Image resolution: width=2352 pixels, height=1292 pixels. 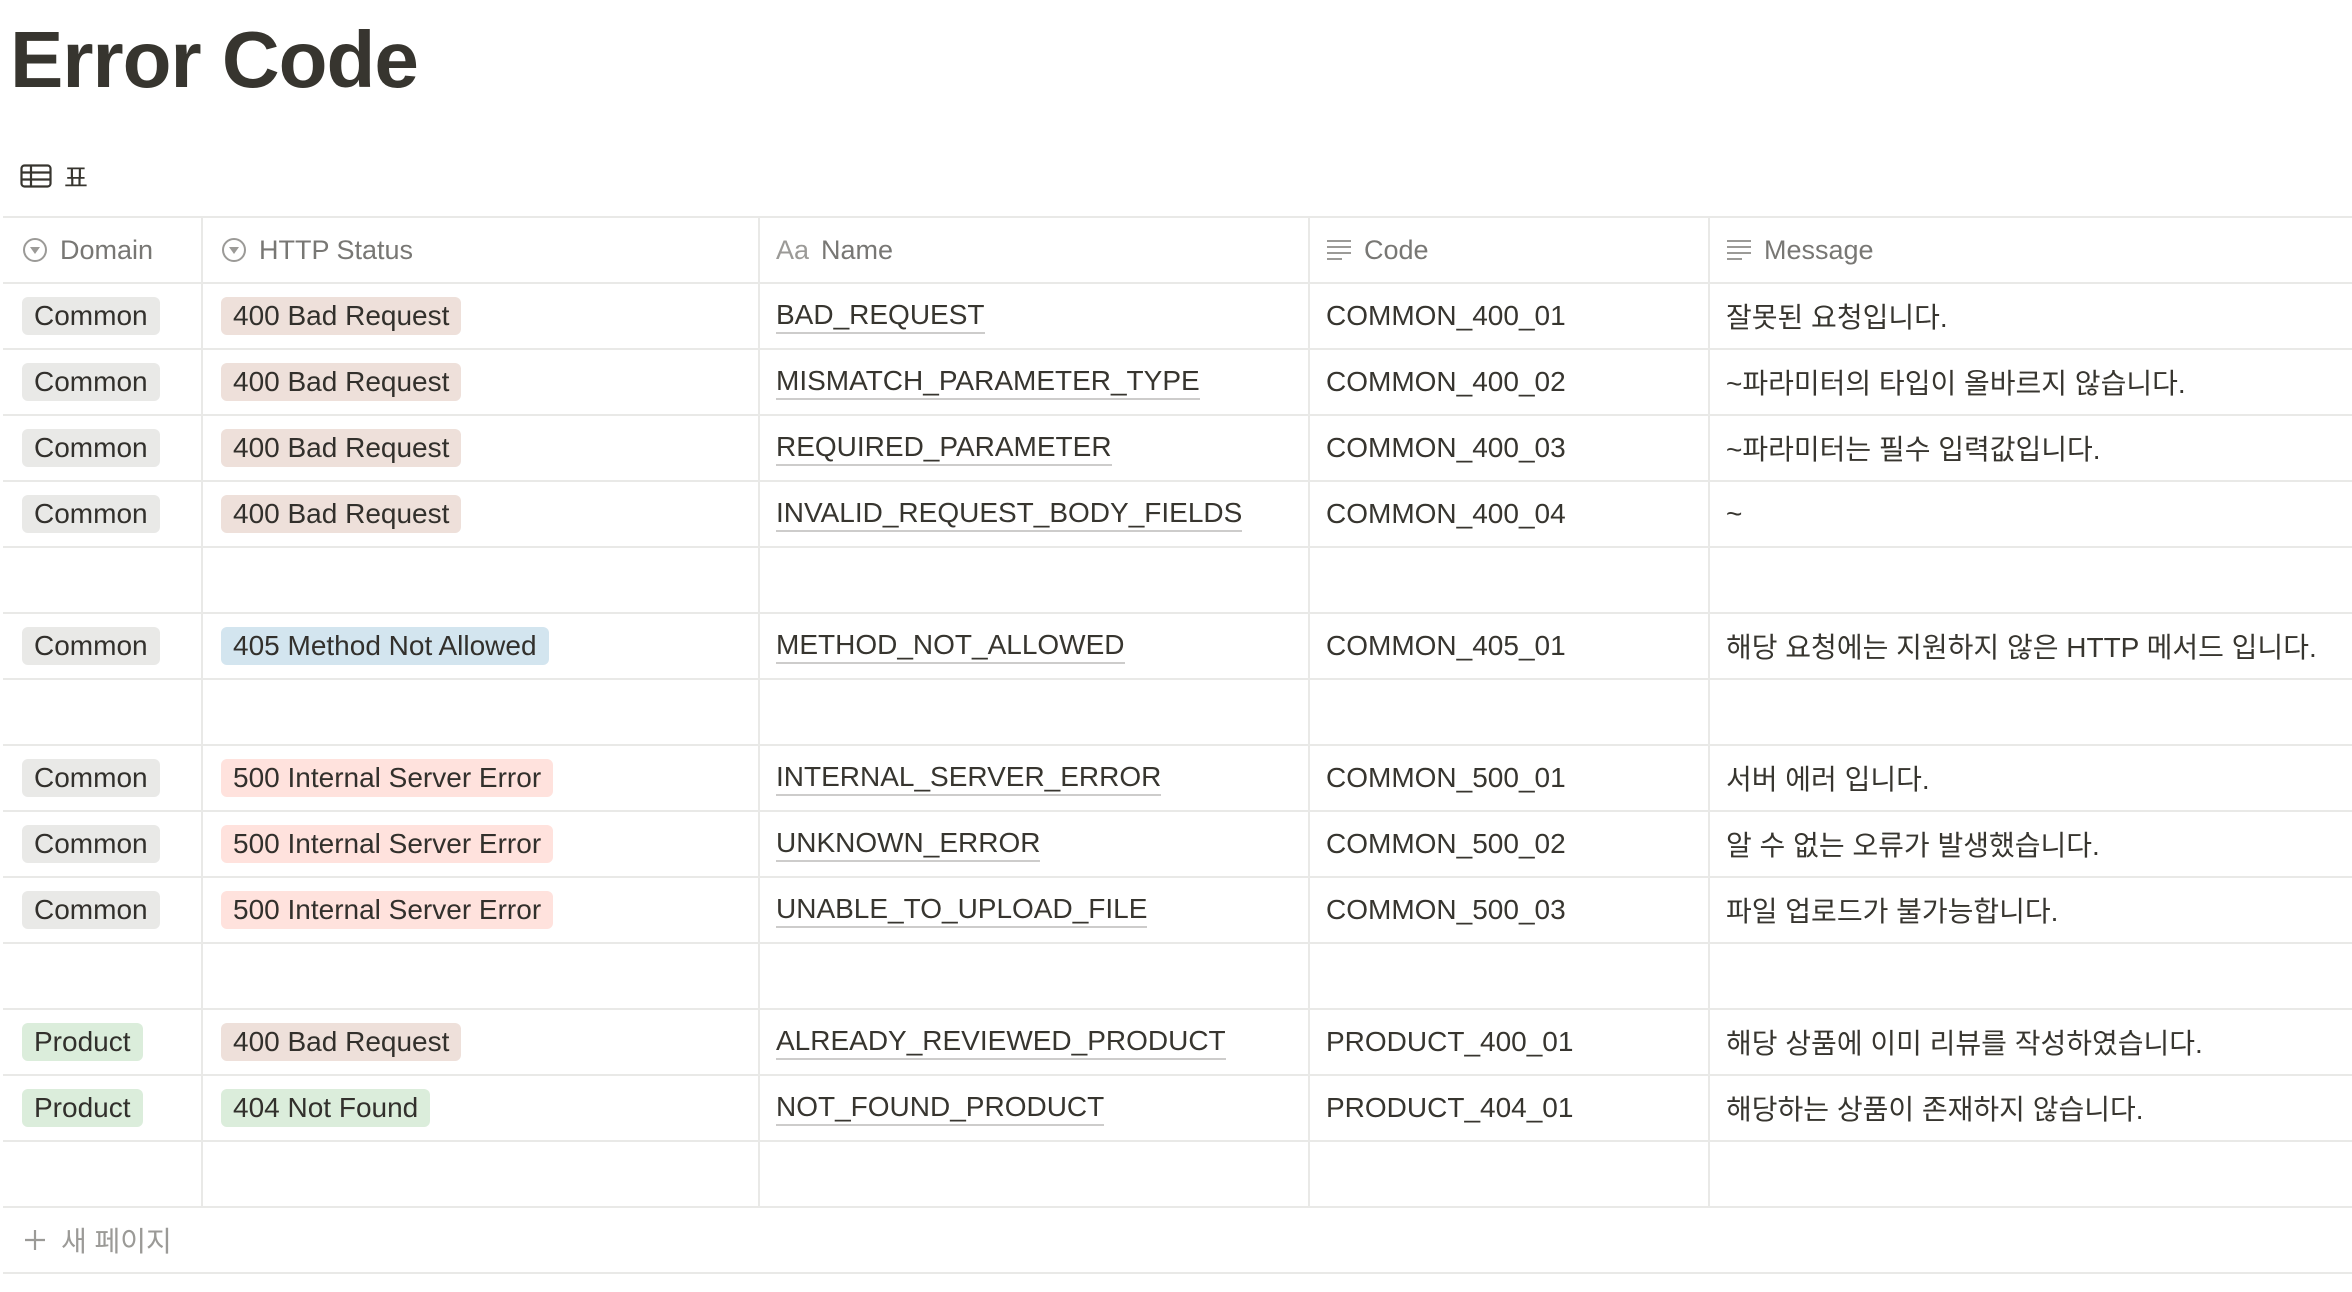 What do you see at coordinates (2031, 646) in the screenshot?
I see `message-cell: 해당 요청에는 지원하지 않은 HTTP 메서드 입니다.` at bounding box center [2031, 646].